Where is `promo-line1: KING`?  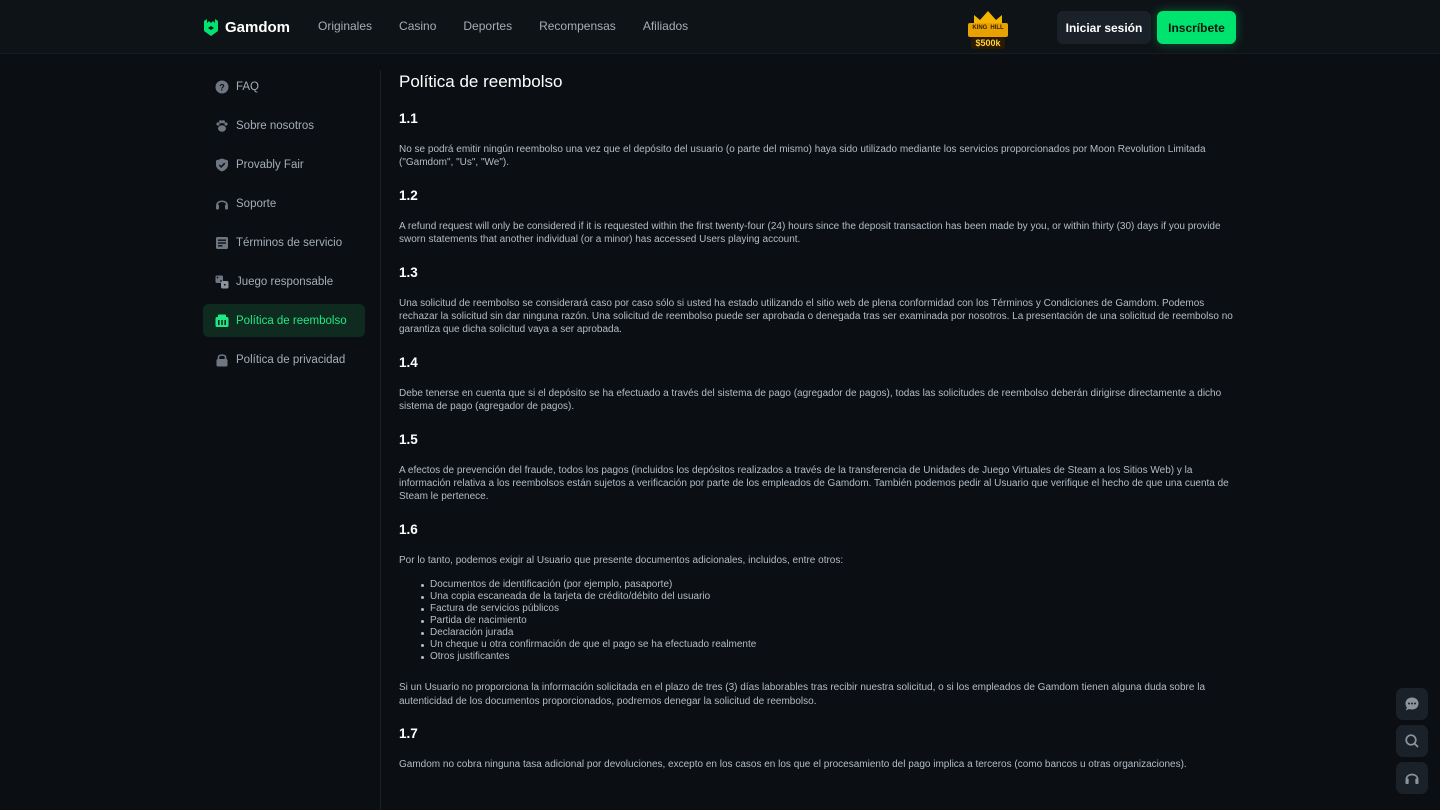
promo-line1: KING is located at coordinates (979, 28).